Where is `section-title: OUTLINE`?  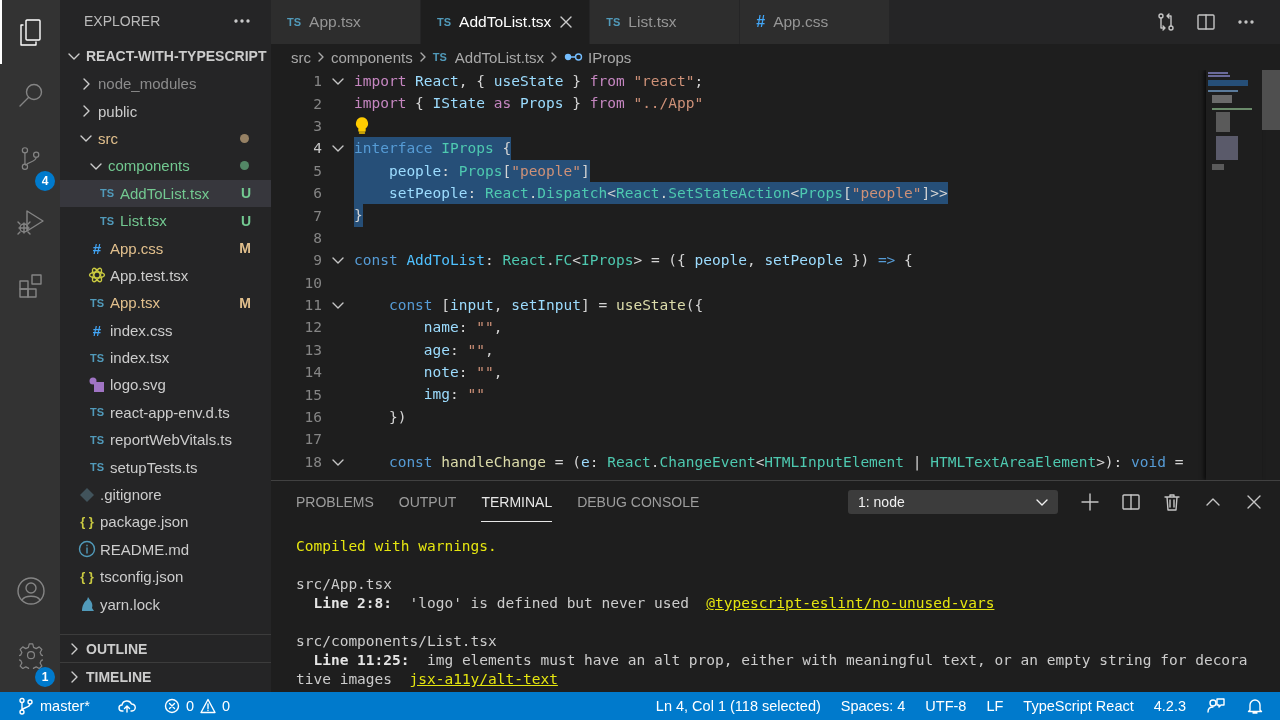 section-title: OUTLINE is located at coordinates (117, 648).